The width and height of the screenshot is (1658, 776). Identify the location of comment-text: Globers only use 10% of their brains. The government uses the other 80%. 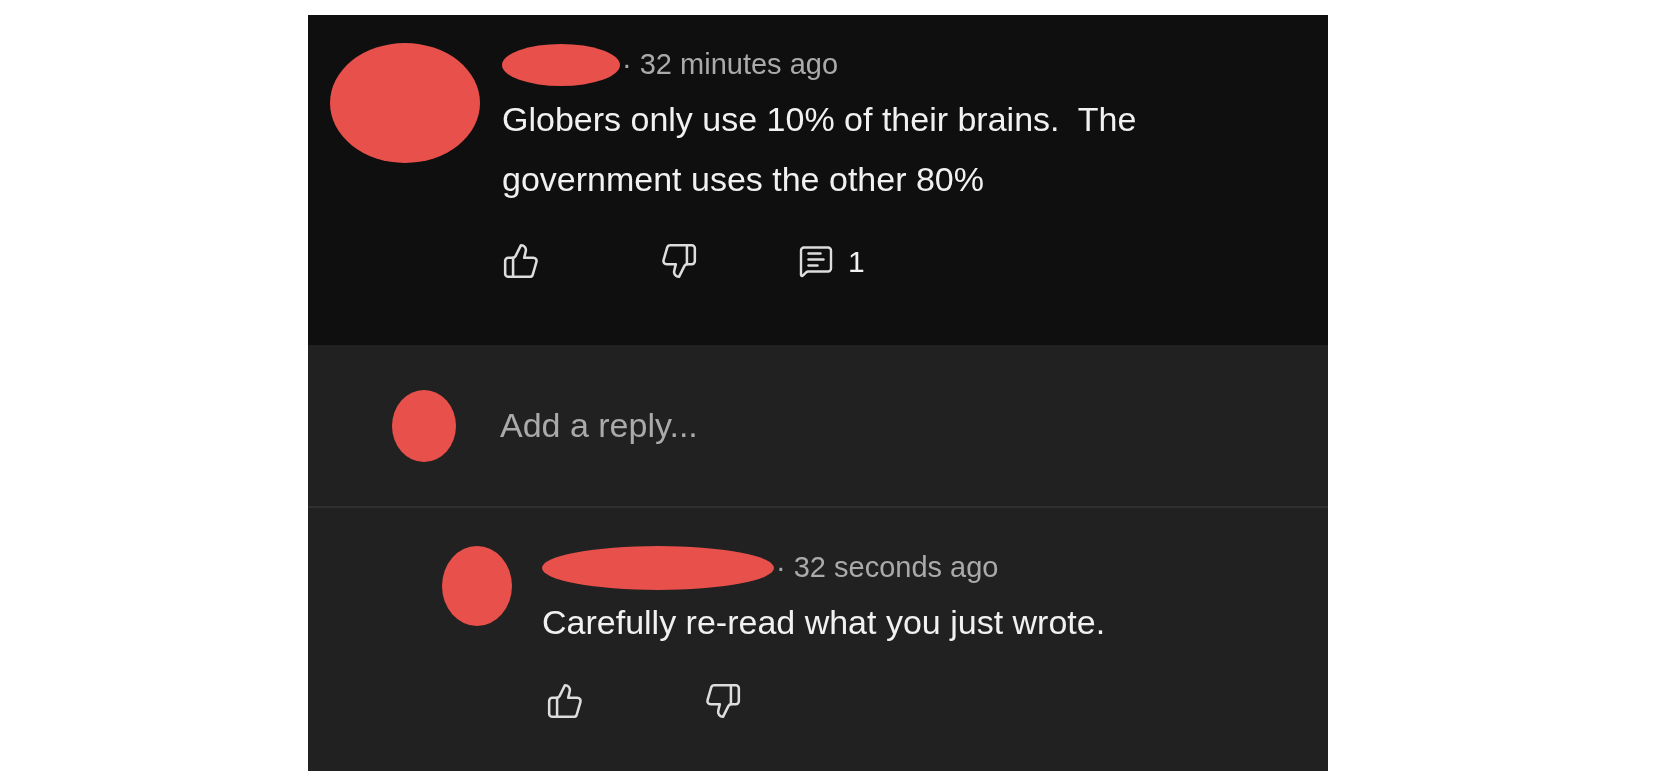
(820, 149).